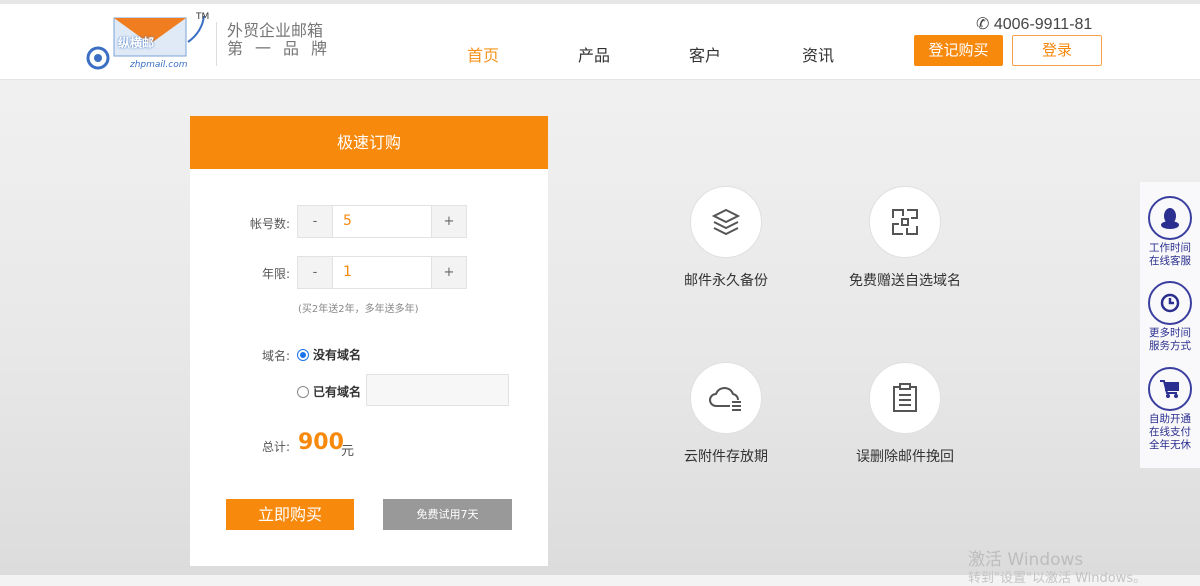  I want to click on years-input: 1, so click(382, 272).